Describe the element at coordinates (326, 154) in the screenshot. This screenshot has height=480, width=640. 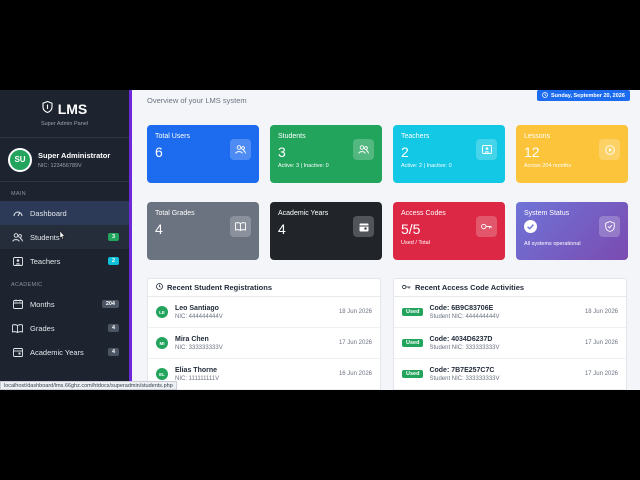
I see `stat-card-students: Students 3 Active: 3 | Inactive: 0` at that location.